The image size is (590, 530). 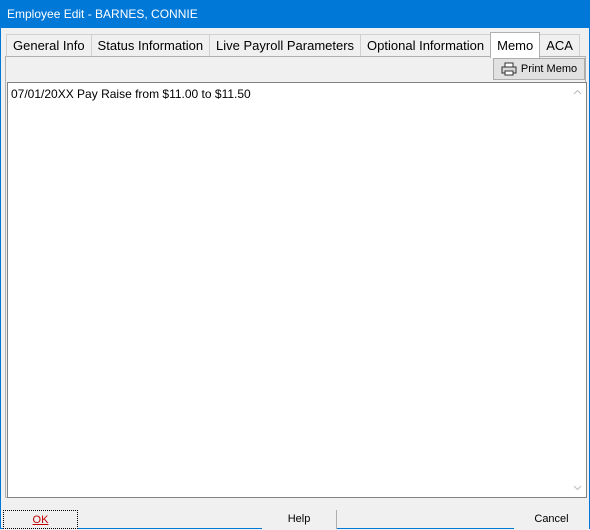 I want to click on tab-live-payroll-parameters: Live Payroll Parameters, so click(x=285, y=45).